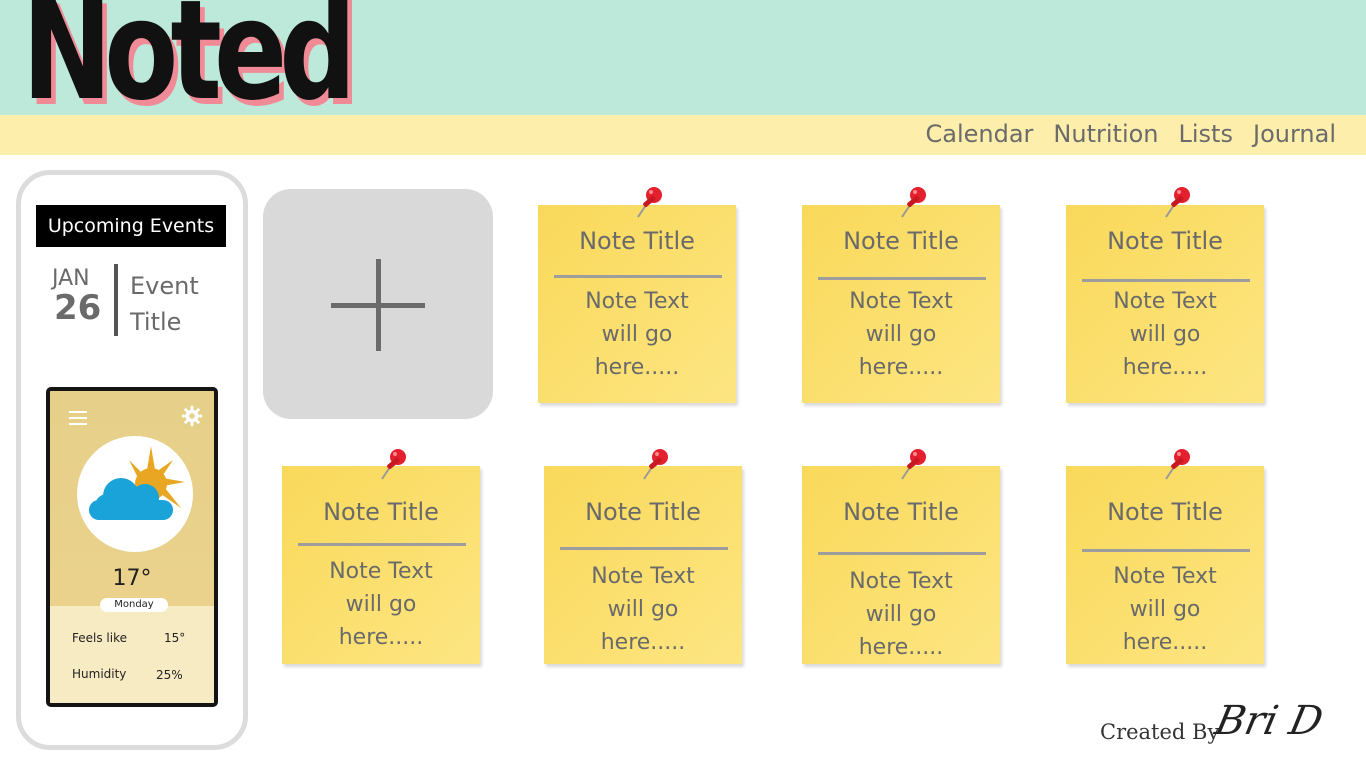  I want to click on weather-details-panel, so click(132, 654).